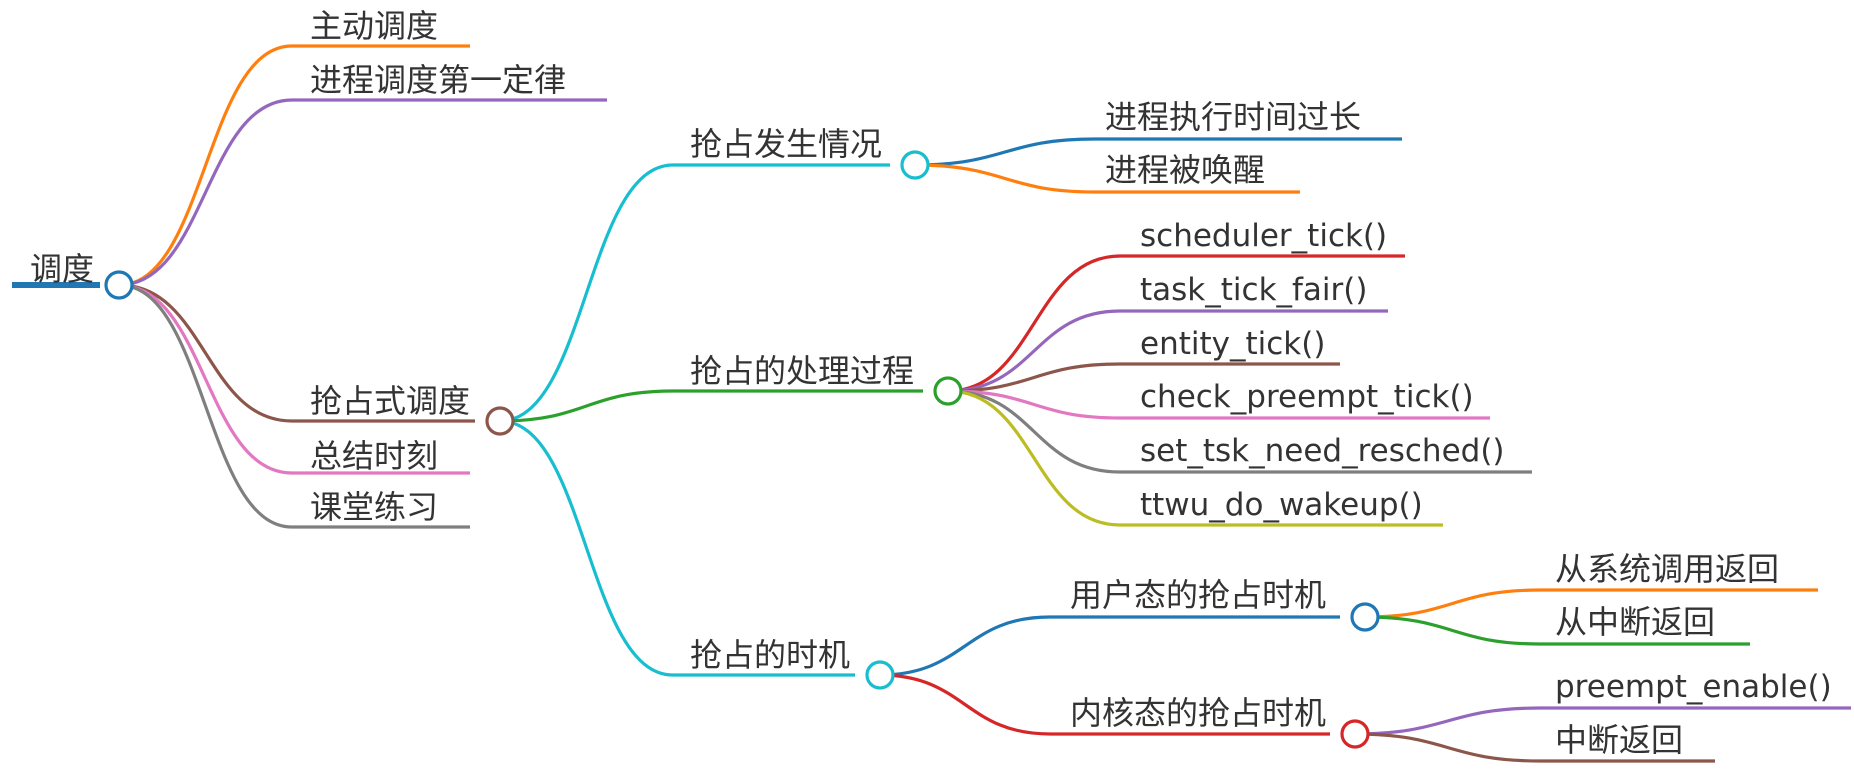 This screenshot has width=1854, height=772. What do you see at coordinates (205, 192) in the screenshot?
I see `first-law-connector` at bounding box center [205, 192].